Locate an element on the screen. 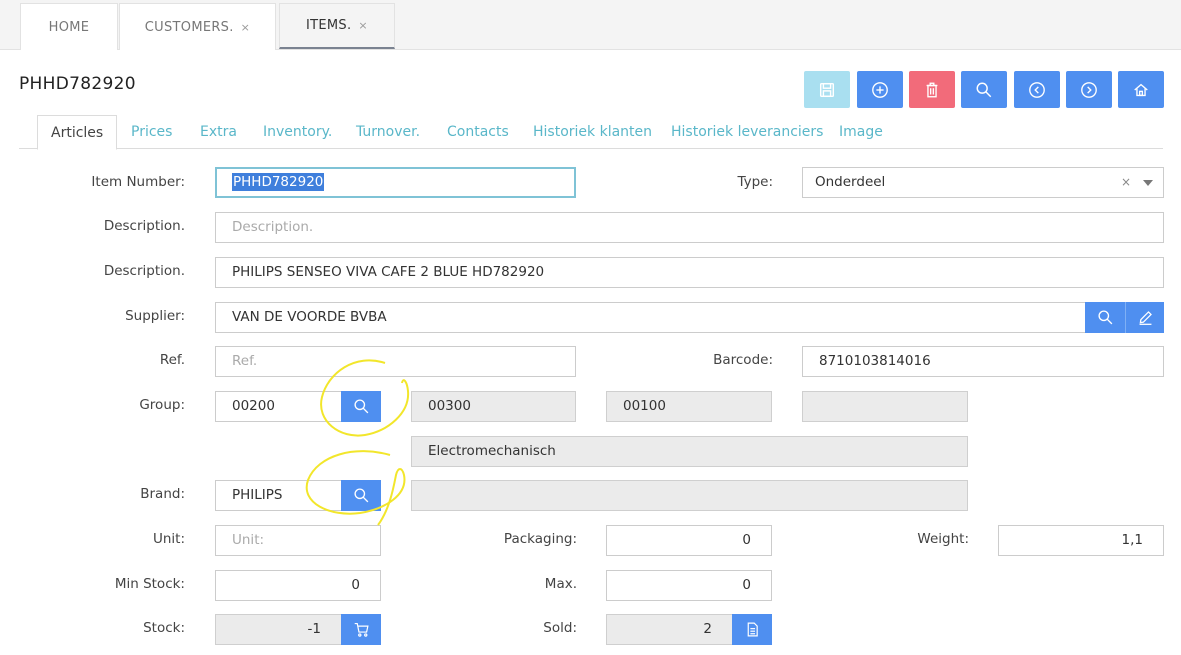 This screenshot has height=655, width=1181. supplier-edit-button is located at coordinates (1144, 317).